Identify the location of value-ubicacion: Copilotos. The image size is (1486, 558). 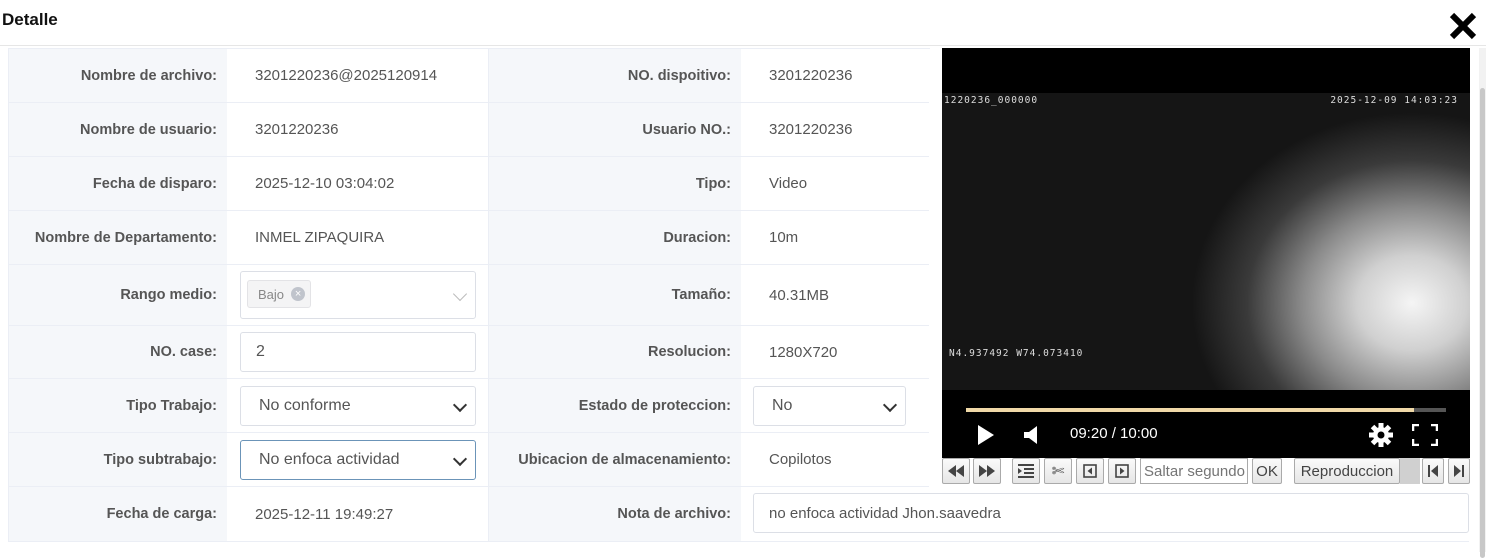
(800, 459).